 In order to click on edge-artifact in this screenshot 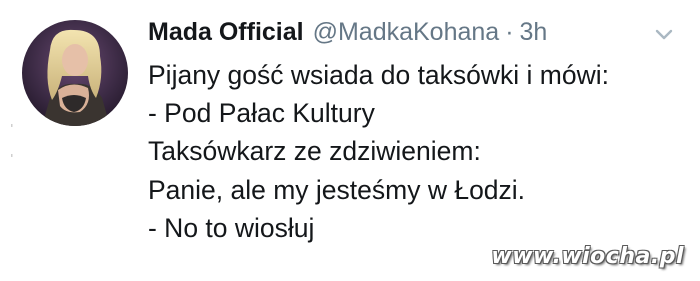, I will do `click(12, 144)`.